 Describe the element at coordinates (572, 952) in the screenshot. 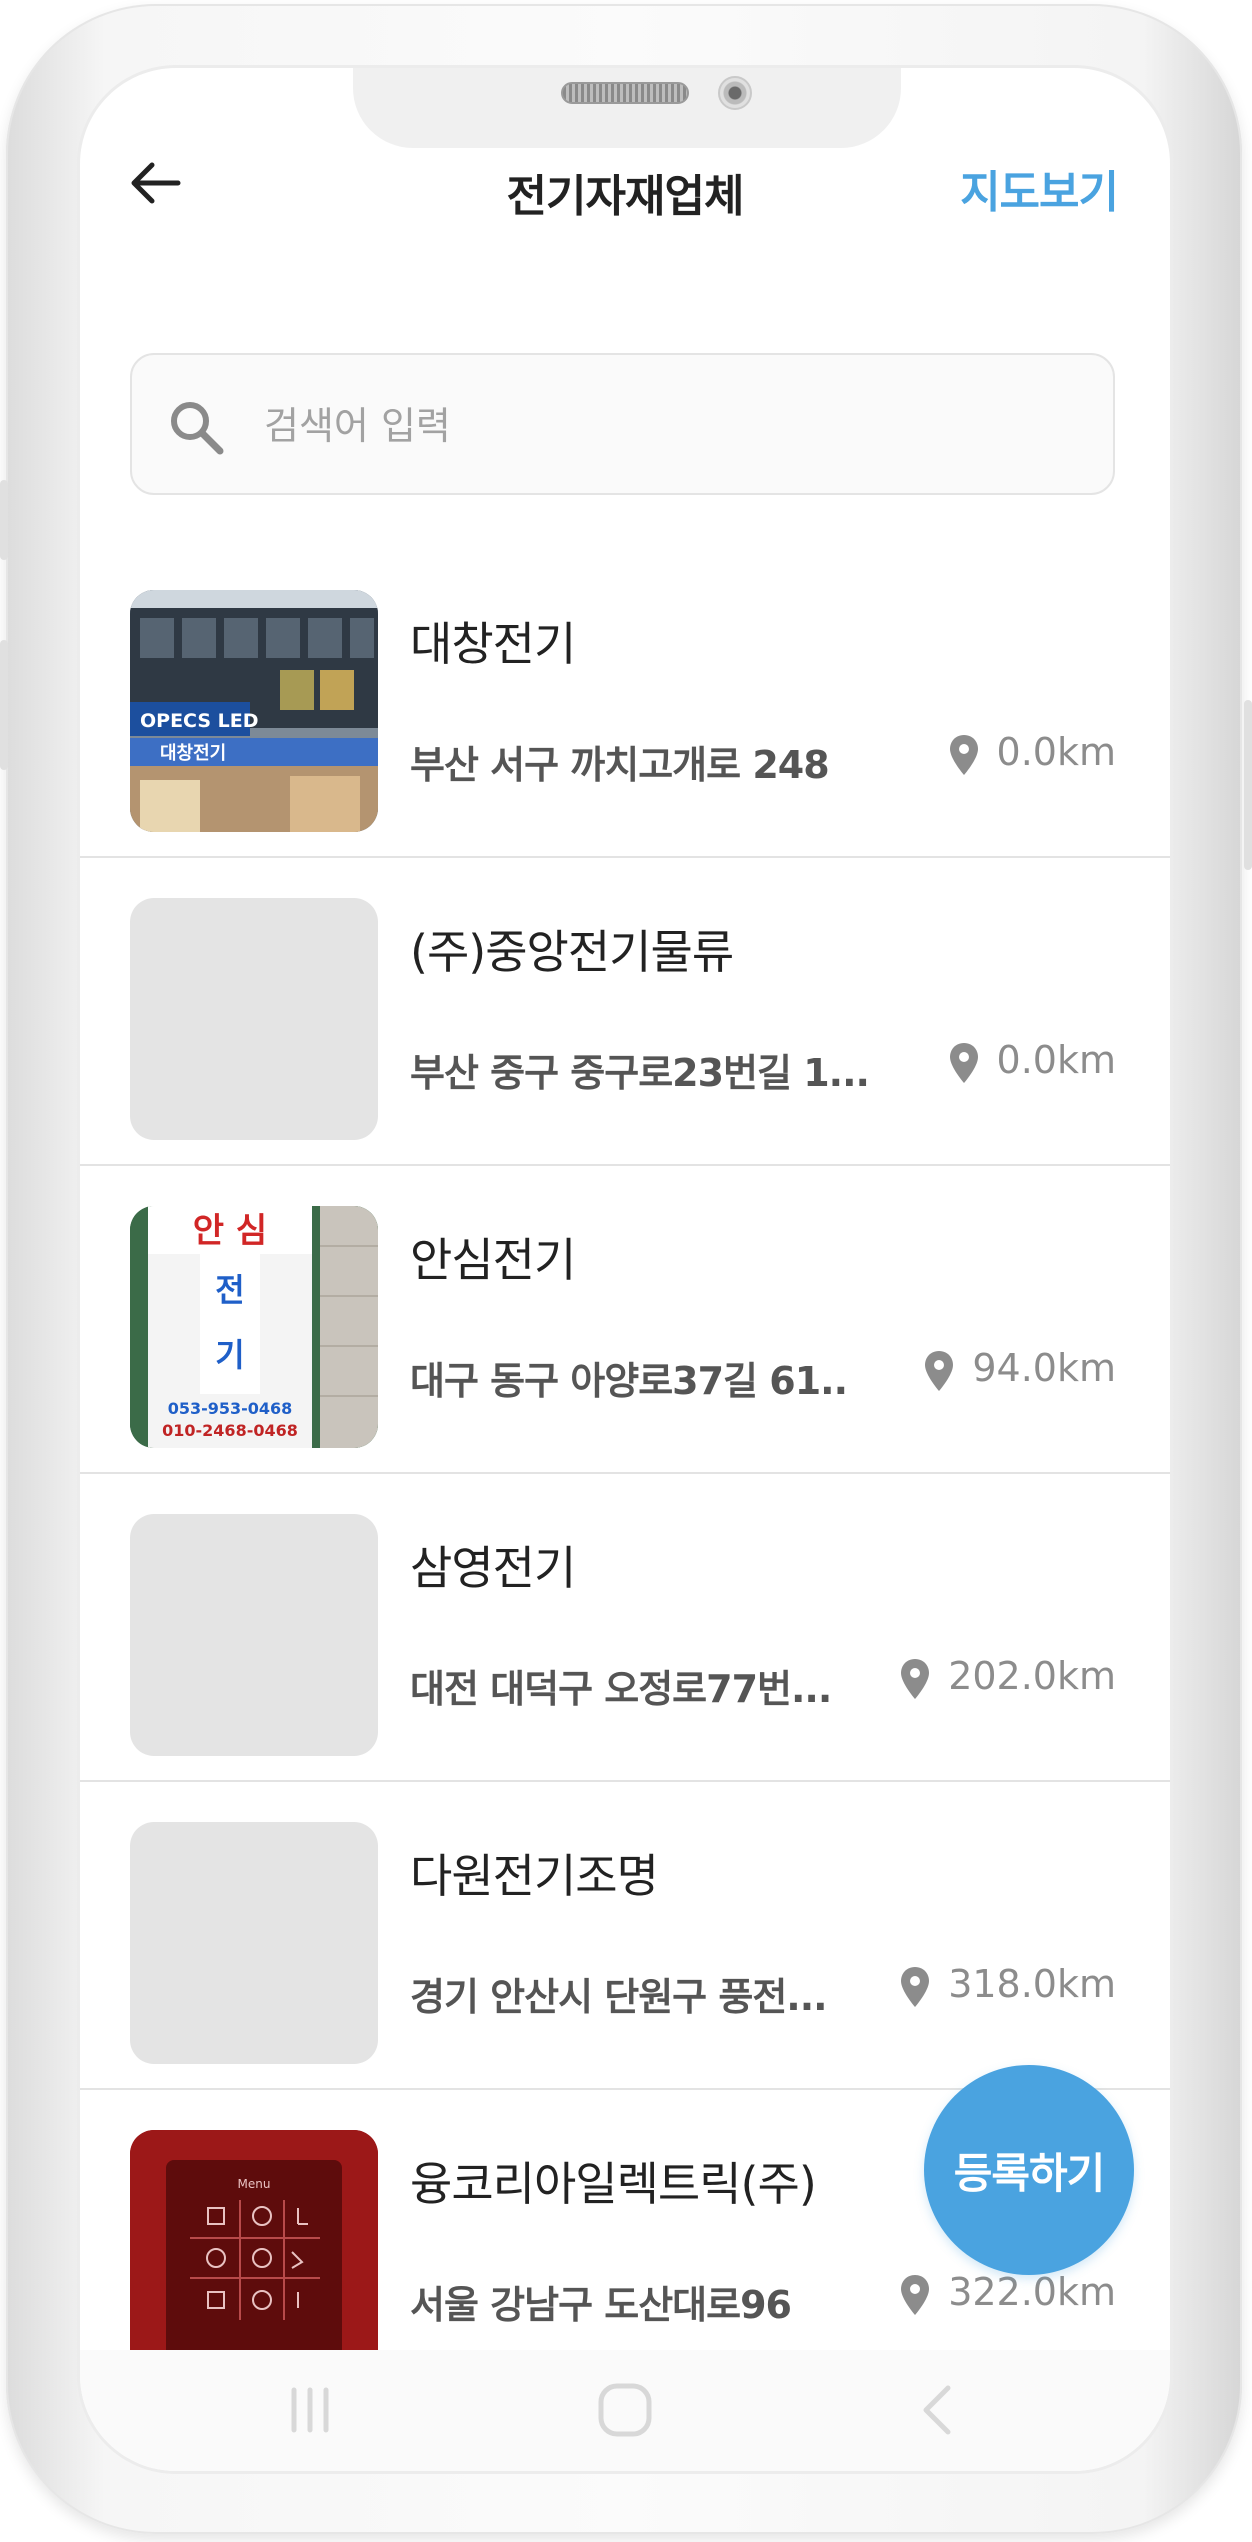

I see `store-name: (주)중앙전기물류` at that location.